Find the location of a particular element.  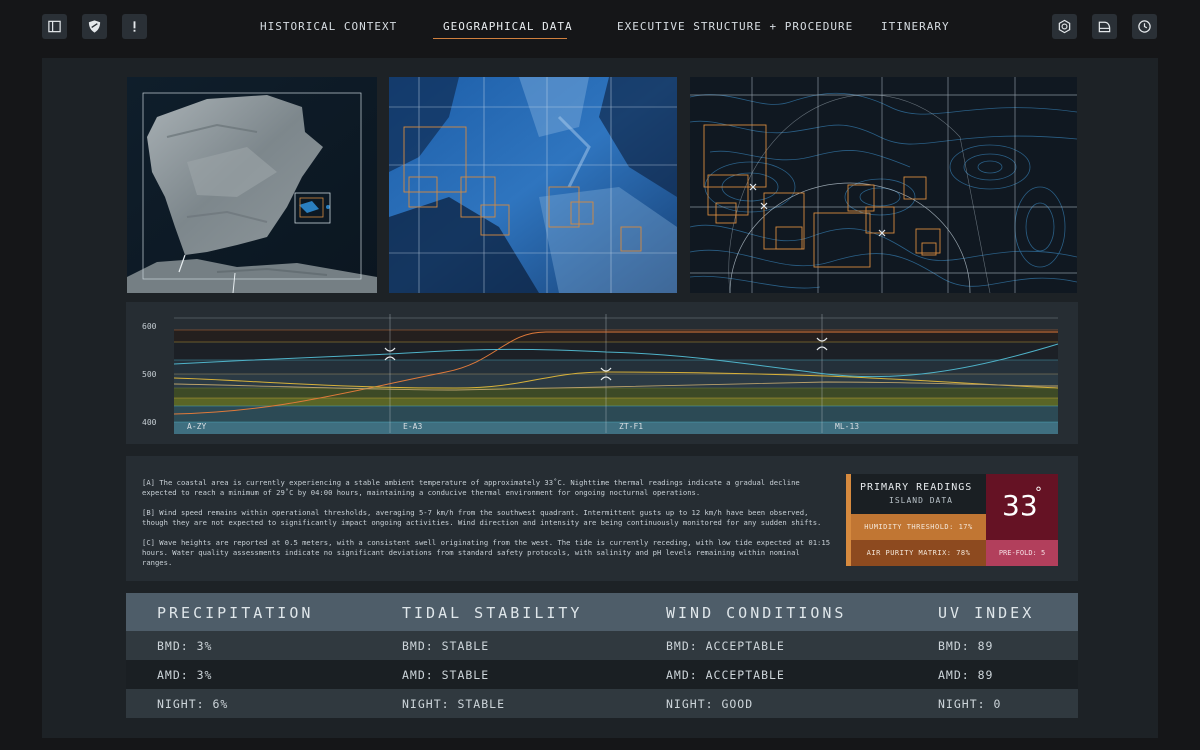

satellite-map-graphic is located at coordinates (252, 185).